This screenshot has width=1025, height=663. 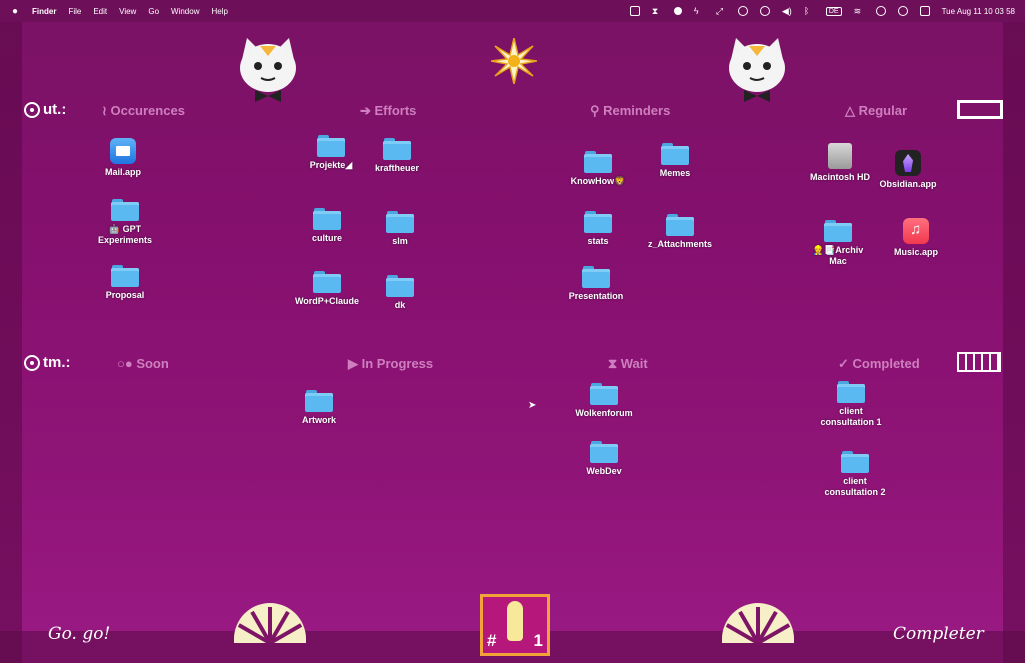 I want to click on header-efforts: ➔ Efforts, so click(x=388, y=110).